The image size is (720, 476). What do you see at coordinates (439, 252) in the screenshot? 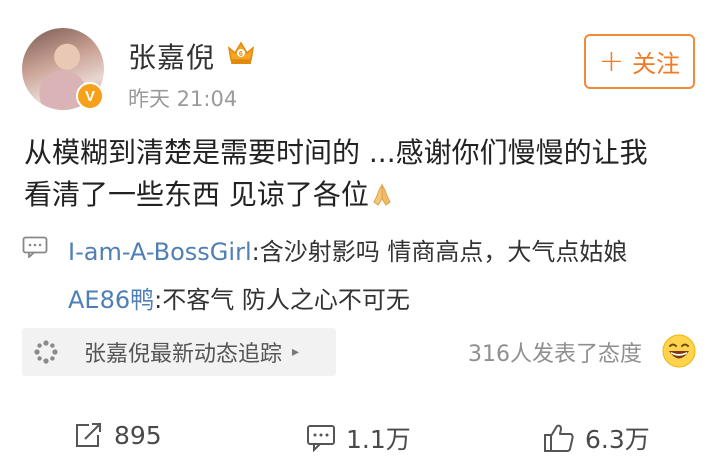
I see `comment-text: :含沙射影吗 情商高点，大气点姑娘` at bounding box center [439, 252].